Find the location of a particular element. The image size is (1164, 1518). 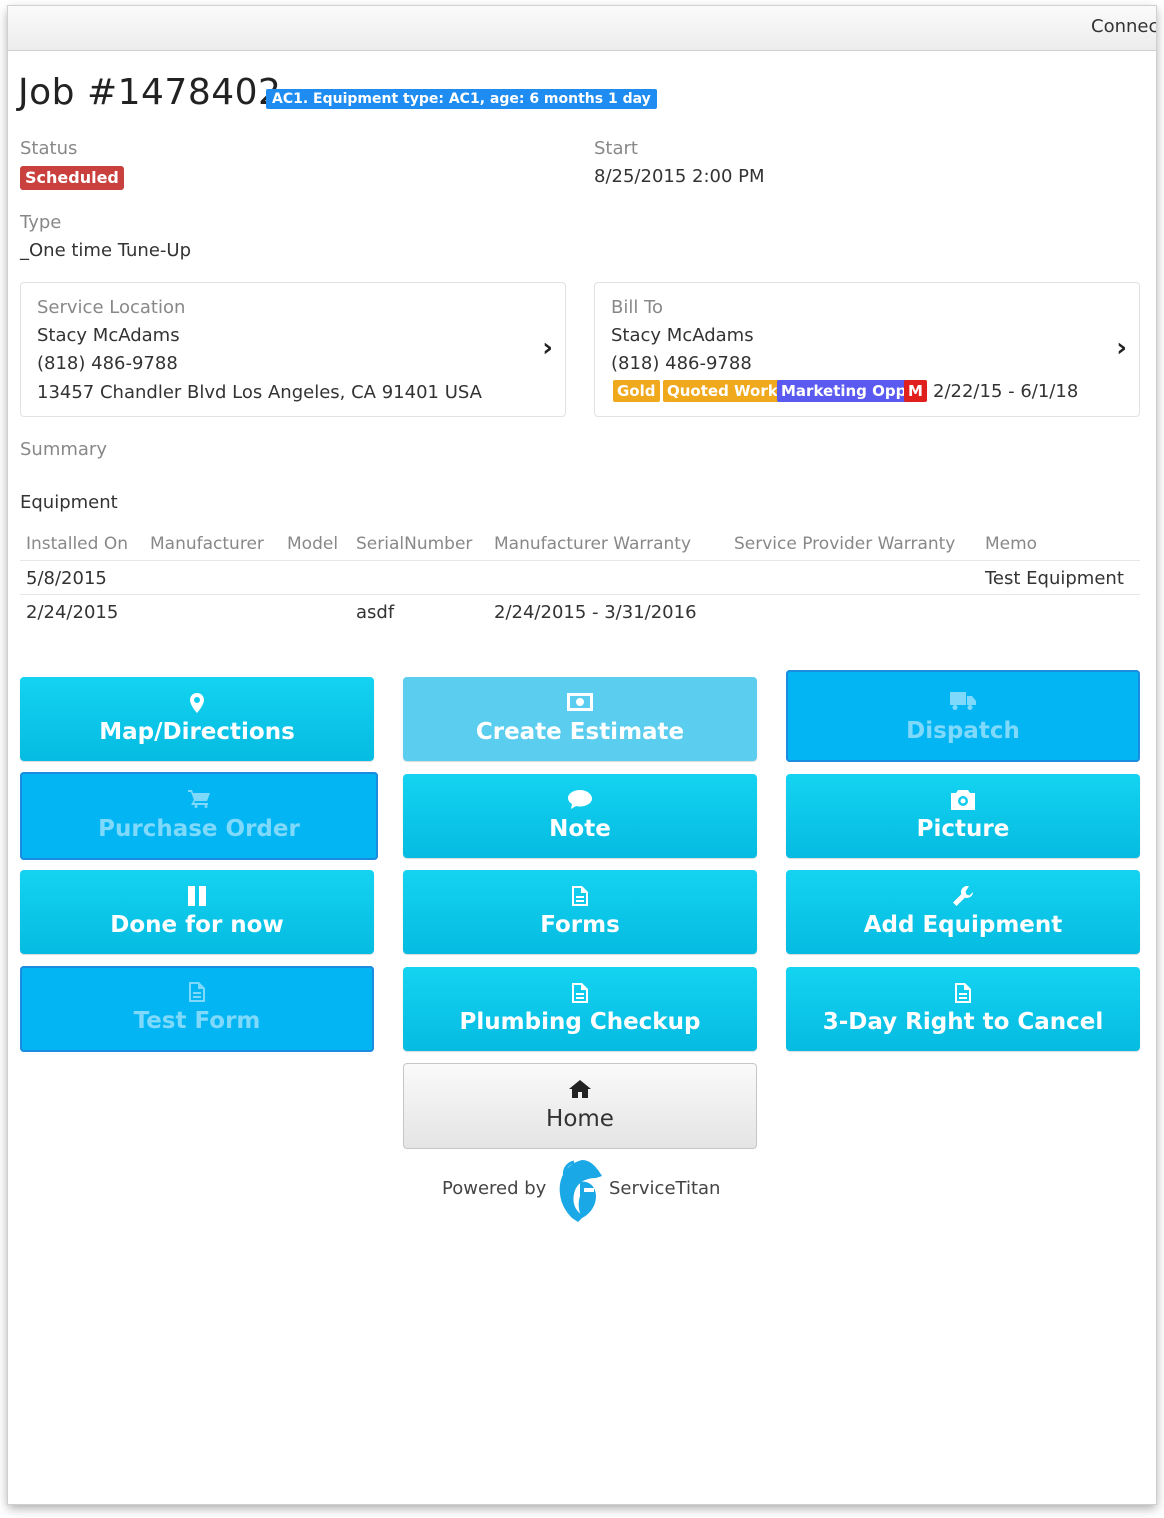

map-marker-icon is located at coordinates (197, 704).